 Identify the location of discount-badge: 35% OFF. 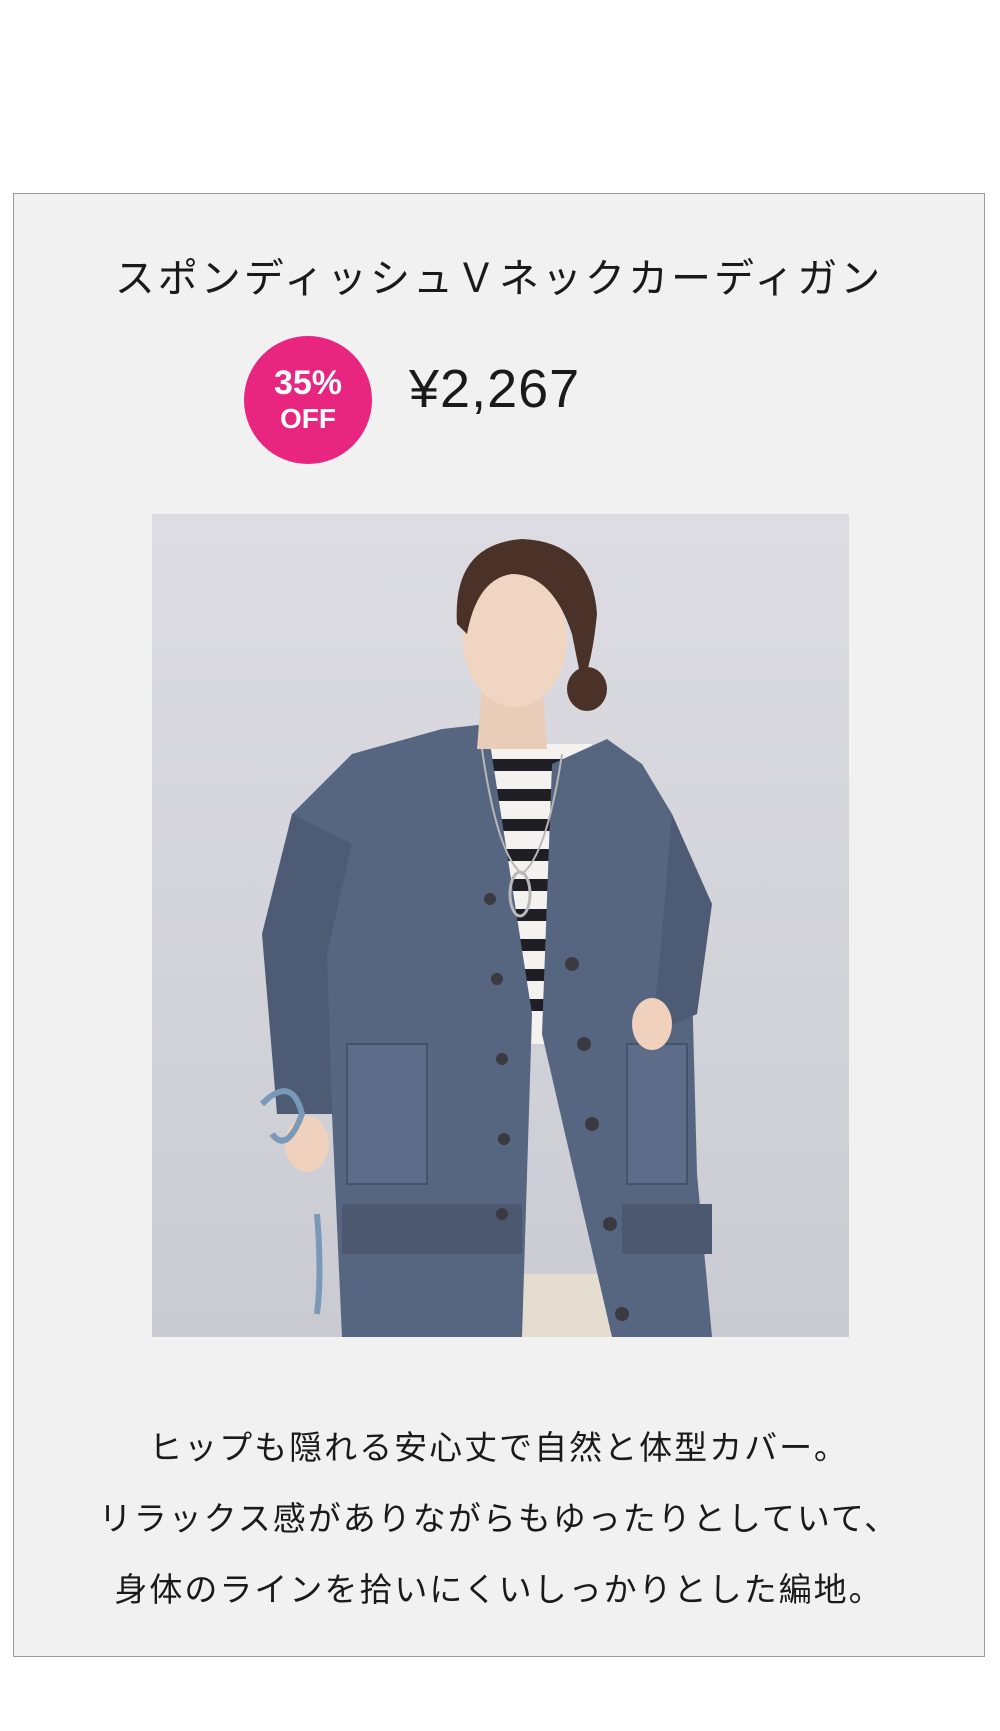
(308, 400).